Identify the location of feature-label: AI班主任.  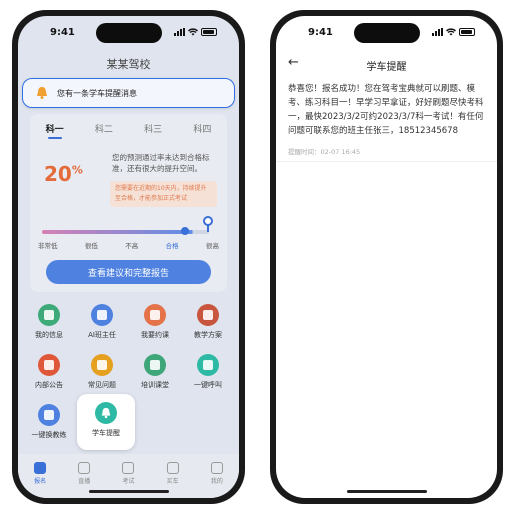
(102, 335).